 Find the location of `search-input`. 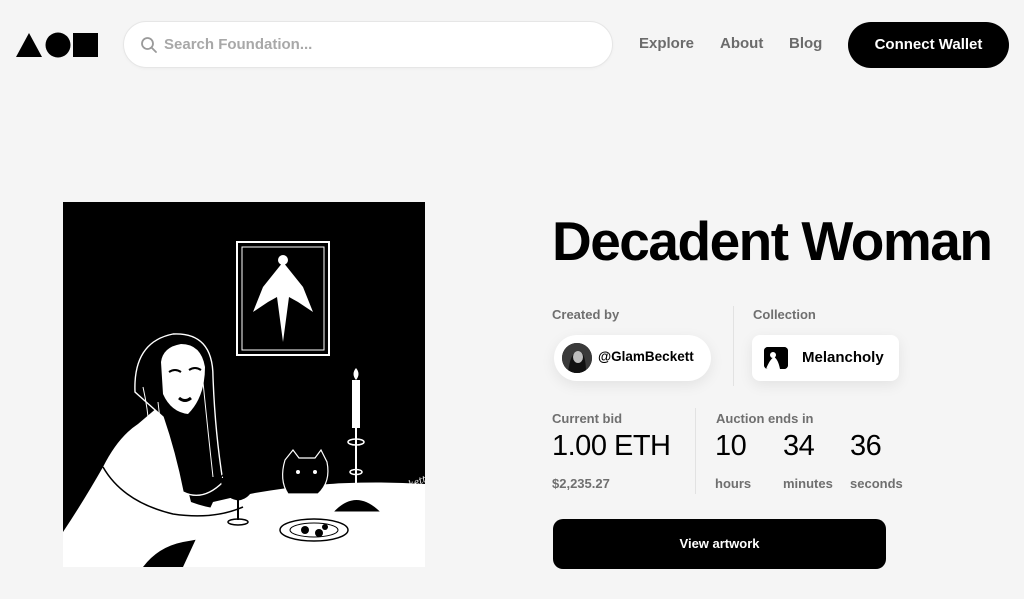

search-input is located at coordinates (384, 44).